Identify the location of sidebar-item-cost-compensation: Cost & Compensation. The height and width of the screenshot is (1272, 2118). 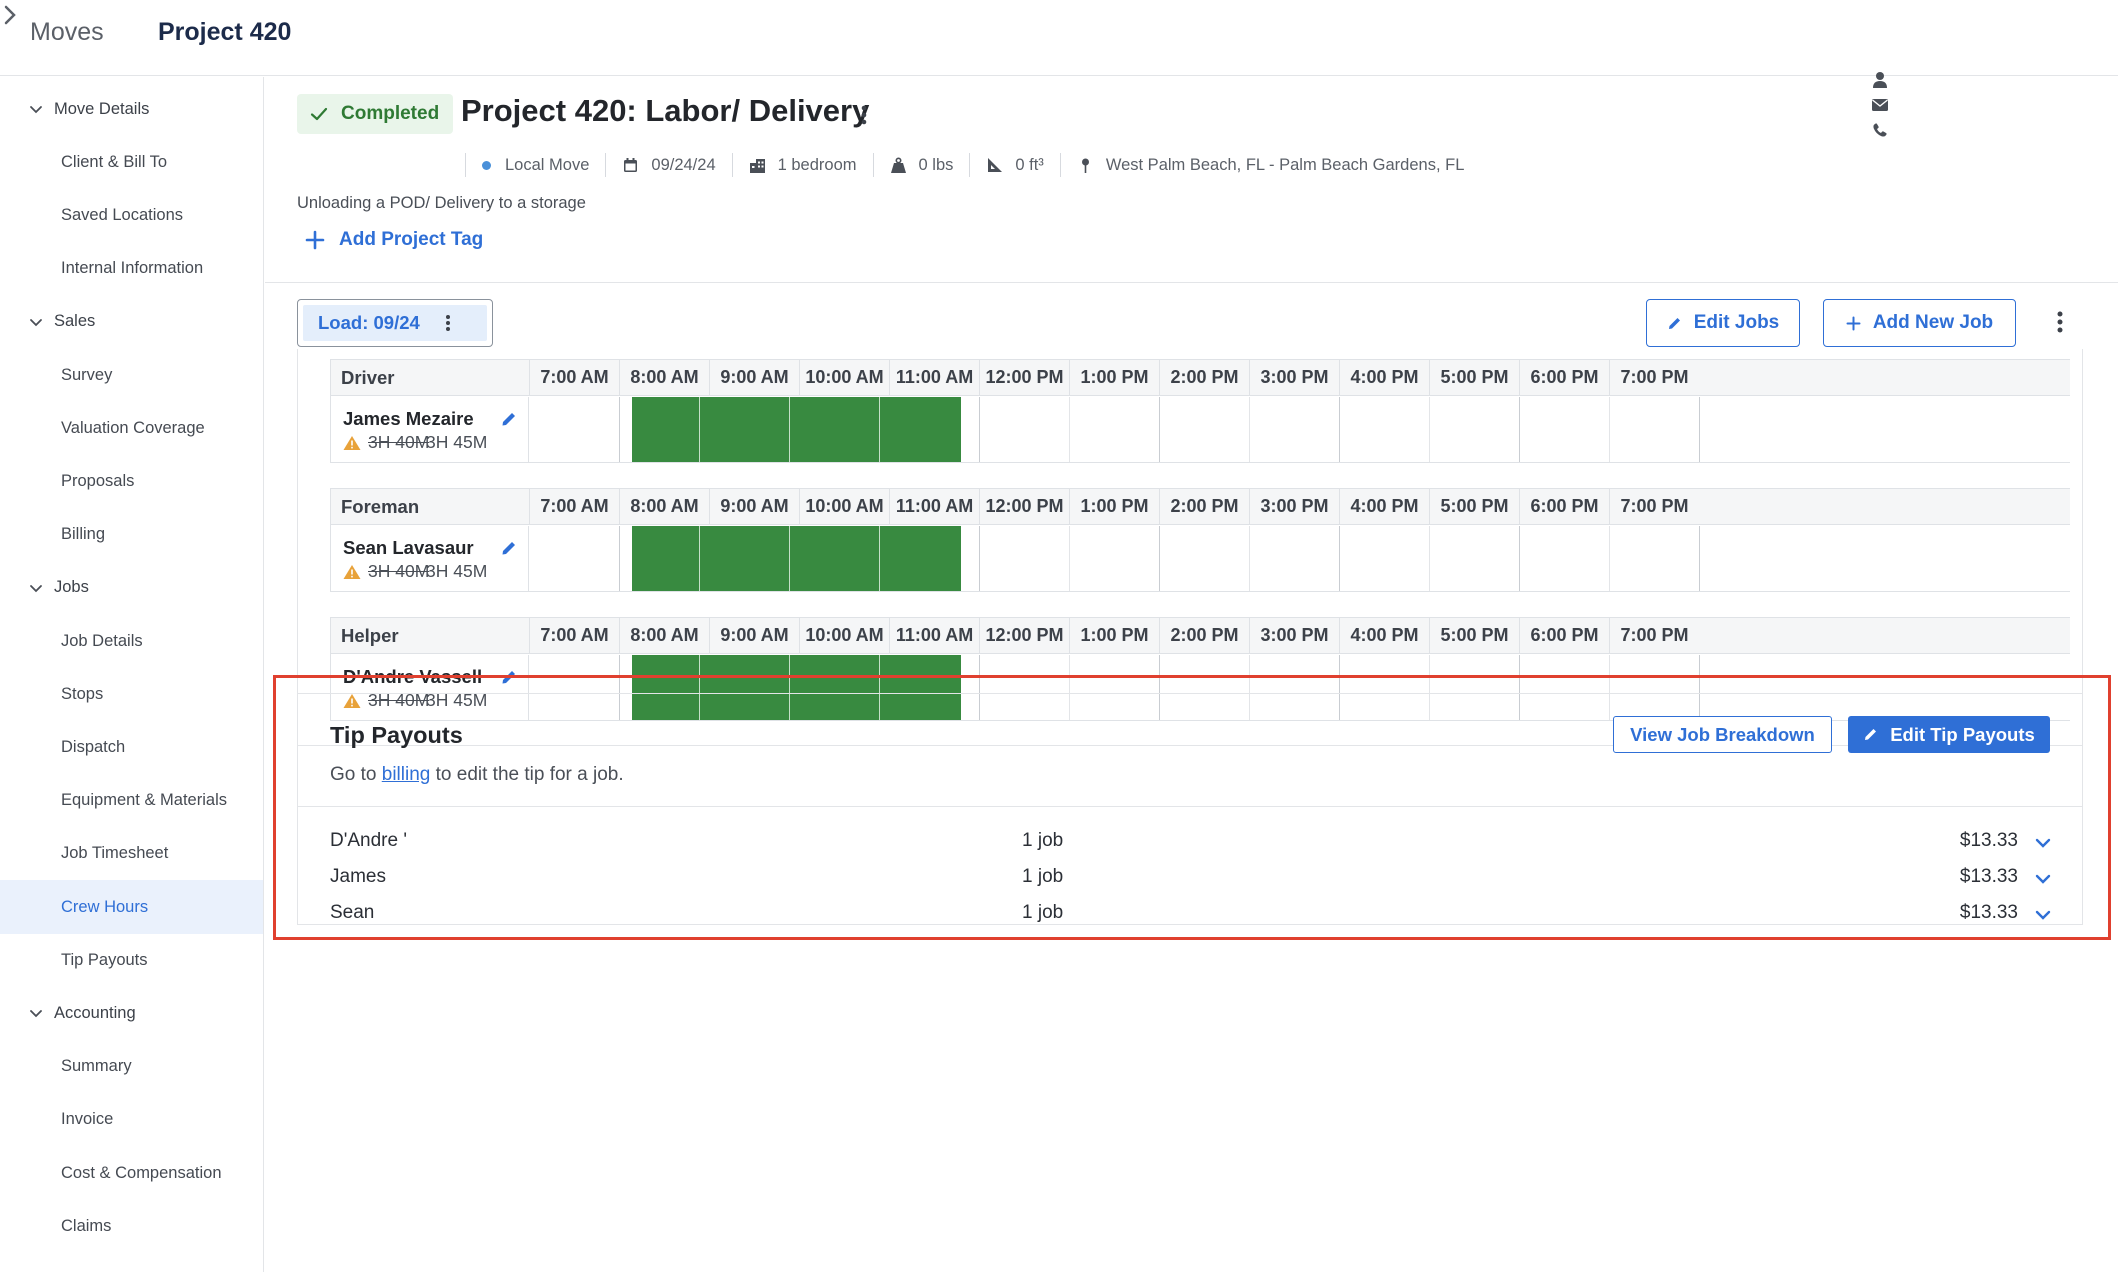
(131, 1173).